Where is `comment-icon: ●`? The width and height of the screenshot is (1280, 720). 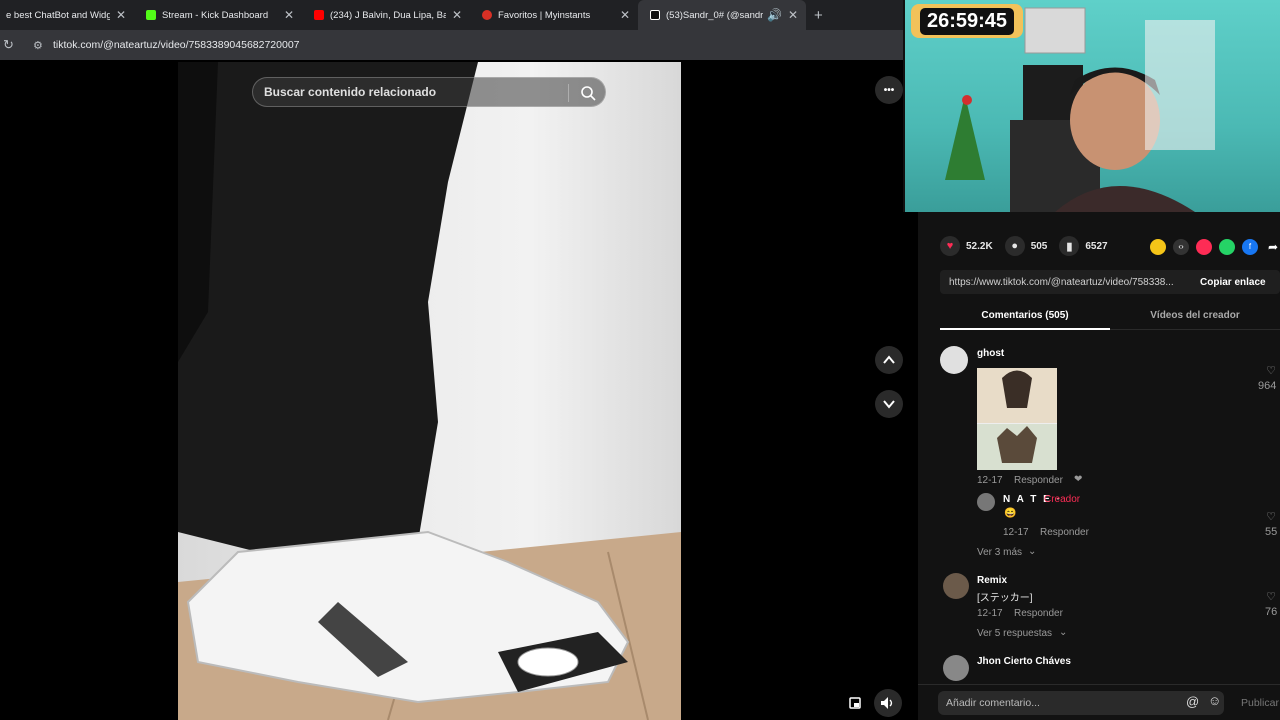
comment-icon: ● is located at coordinates (1014, 246).